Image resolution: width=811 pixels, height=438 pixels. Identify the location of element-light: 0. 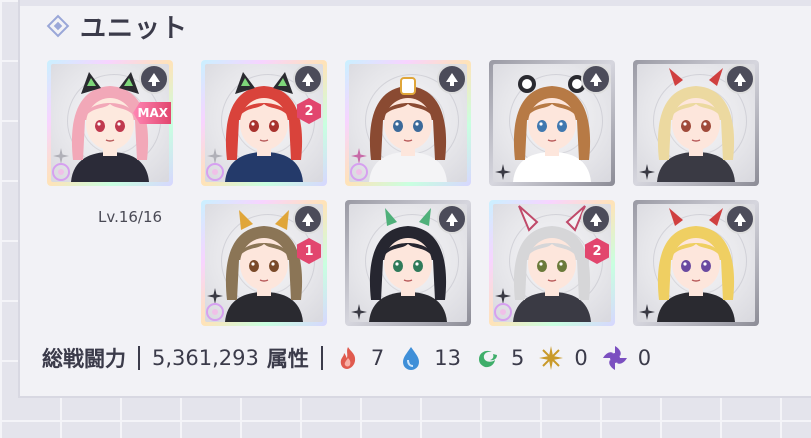
(563, 358).